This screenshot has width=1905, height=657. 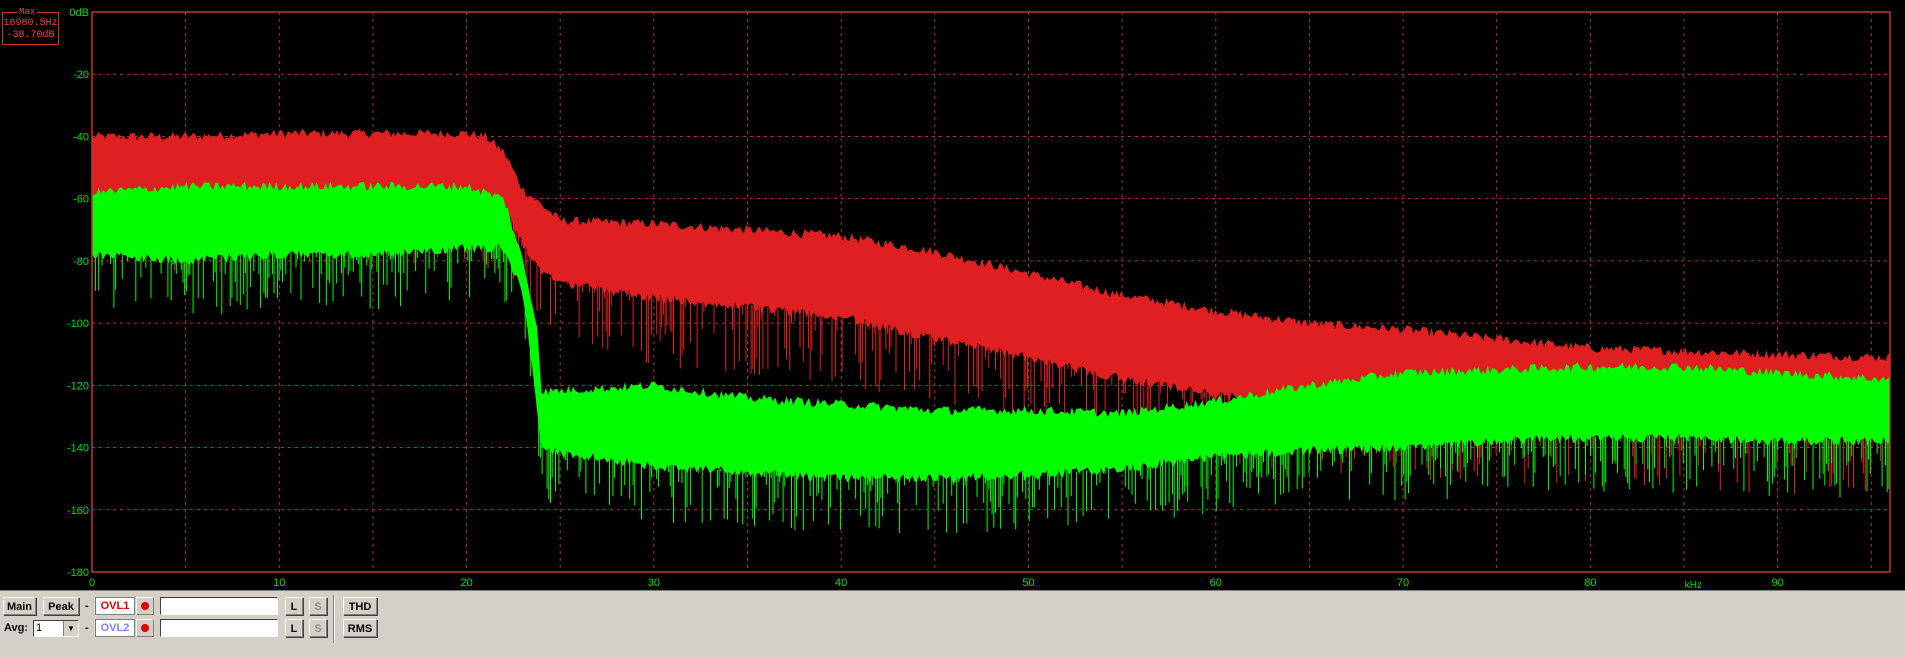 What do you see at coordinates (654, 583) in the screenshot?
I see `x-tick-label: 30` at bounding box center [654, 583].